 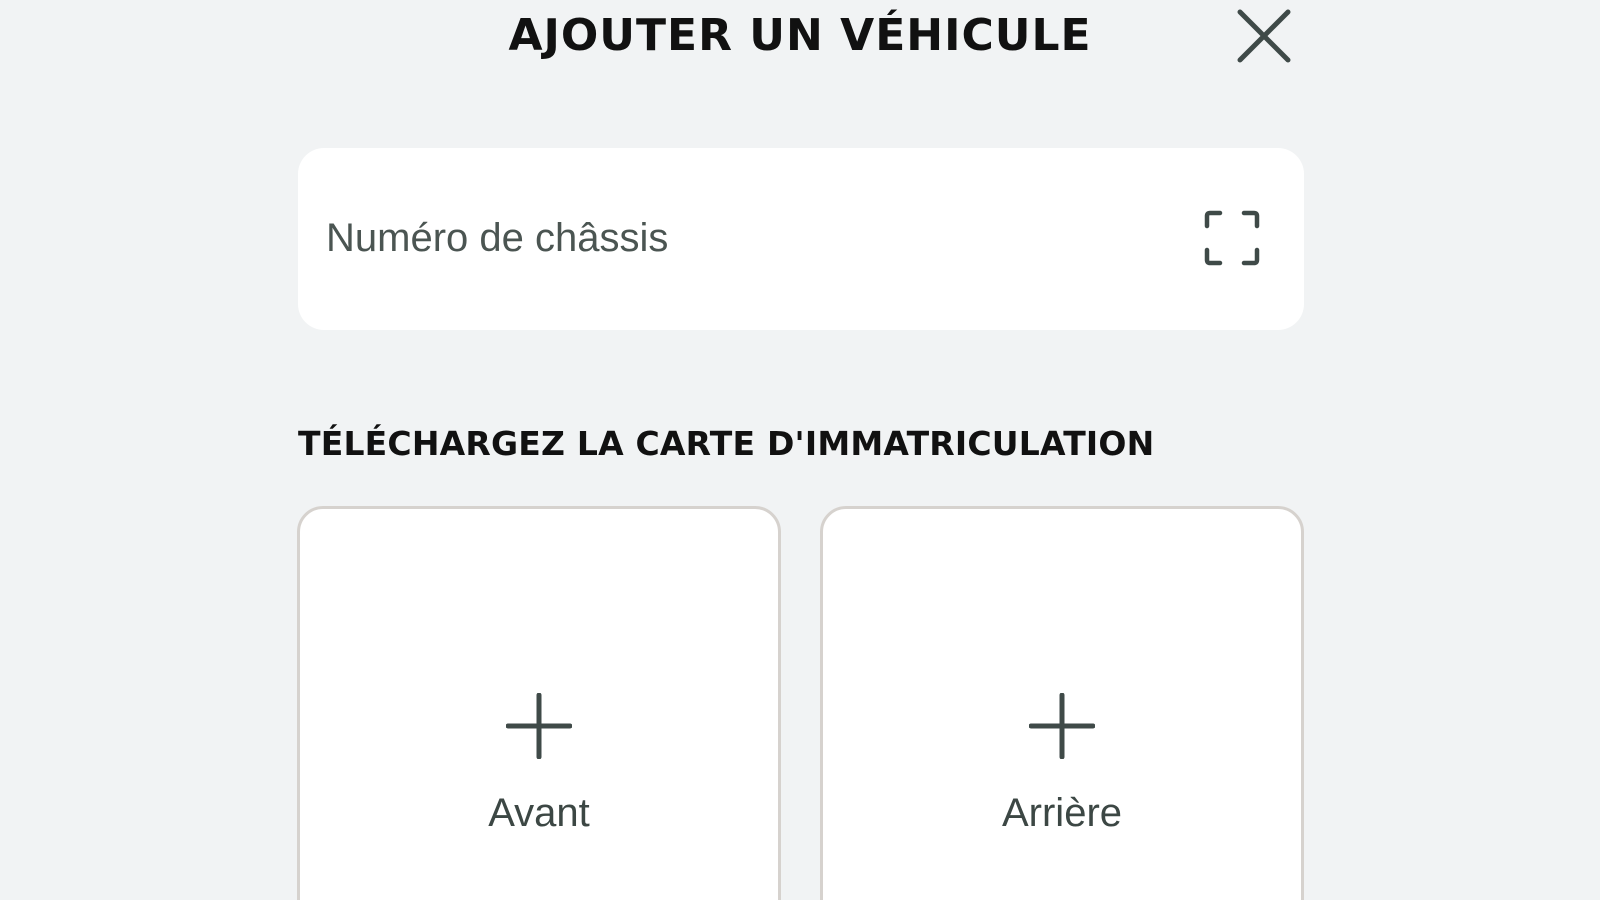 I want to click on scan-frame-icon, so click(x=1232, y=238).